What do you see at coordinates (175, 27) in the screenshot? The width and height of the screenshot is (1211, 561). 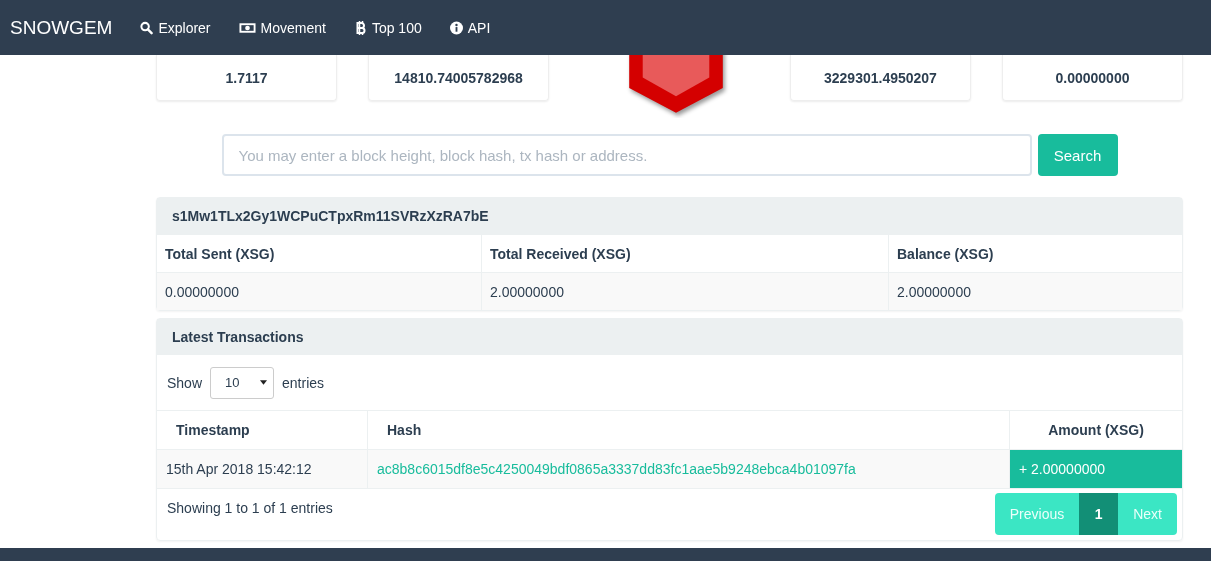 I see `nav-link: Explorer` at bounding box center [175, 27].